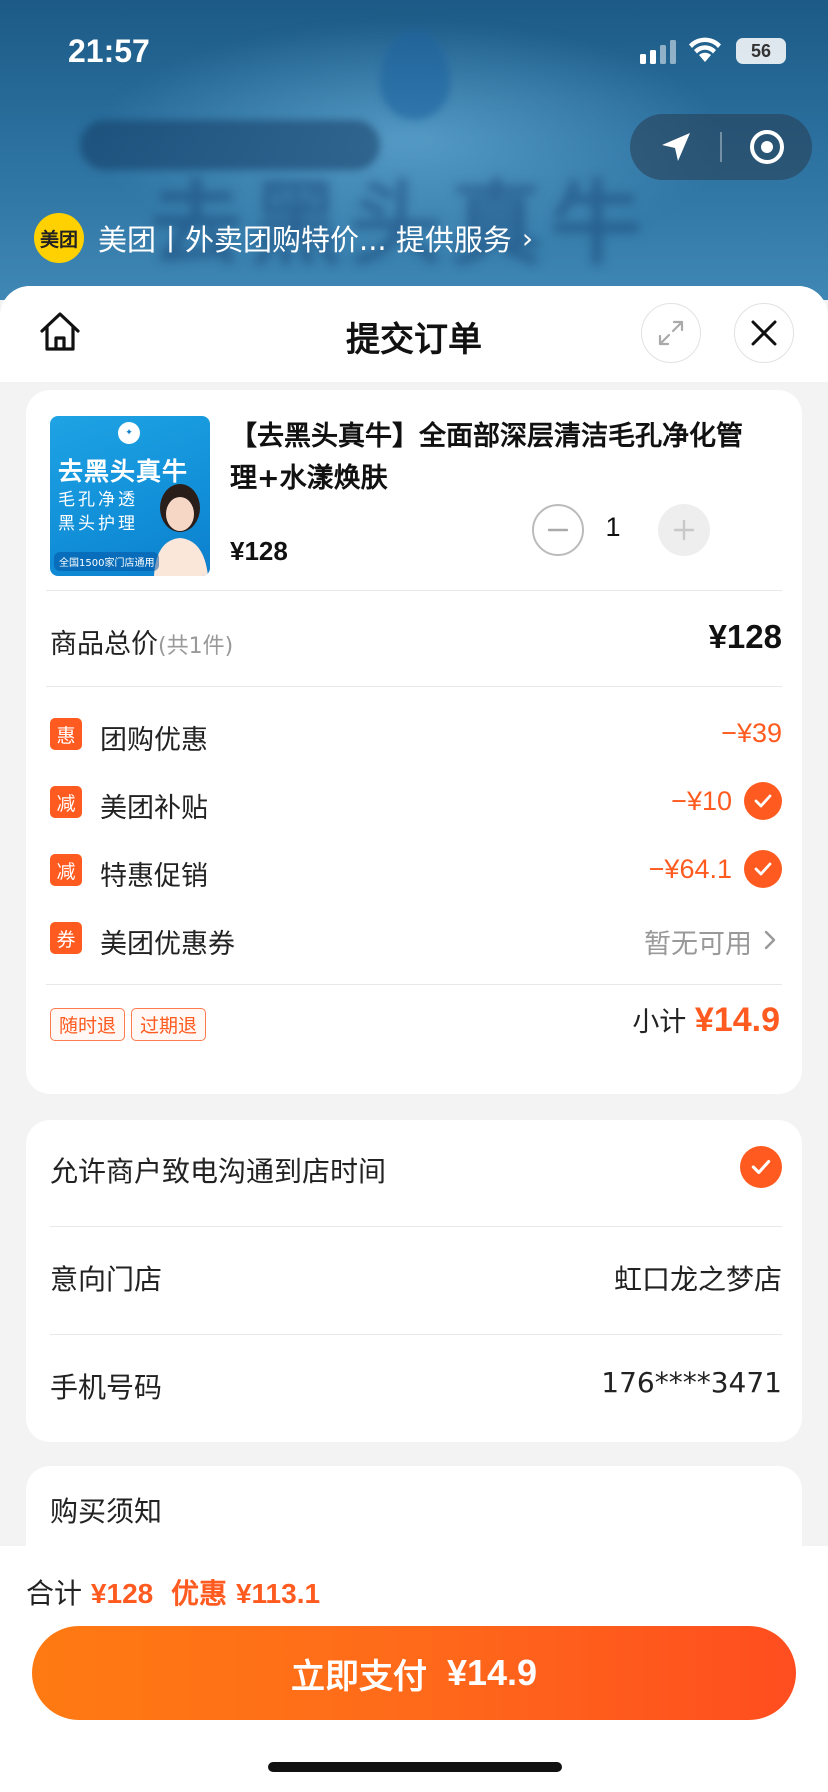 Image resolution: width=828 pixels, height=1792 pixels. Describe the element at coordinates (167, 944) in the screenshot. I see `discount-name: 美团优惠券` at that location.